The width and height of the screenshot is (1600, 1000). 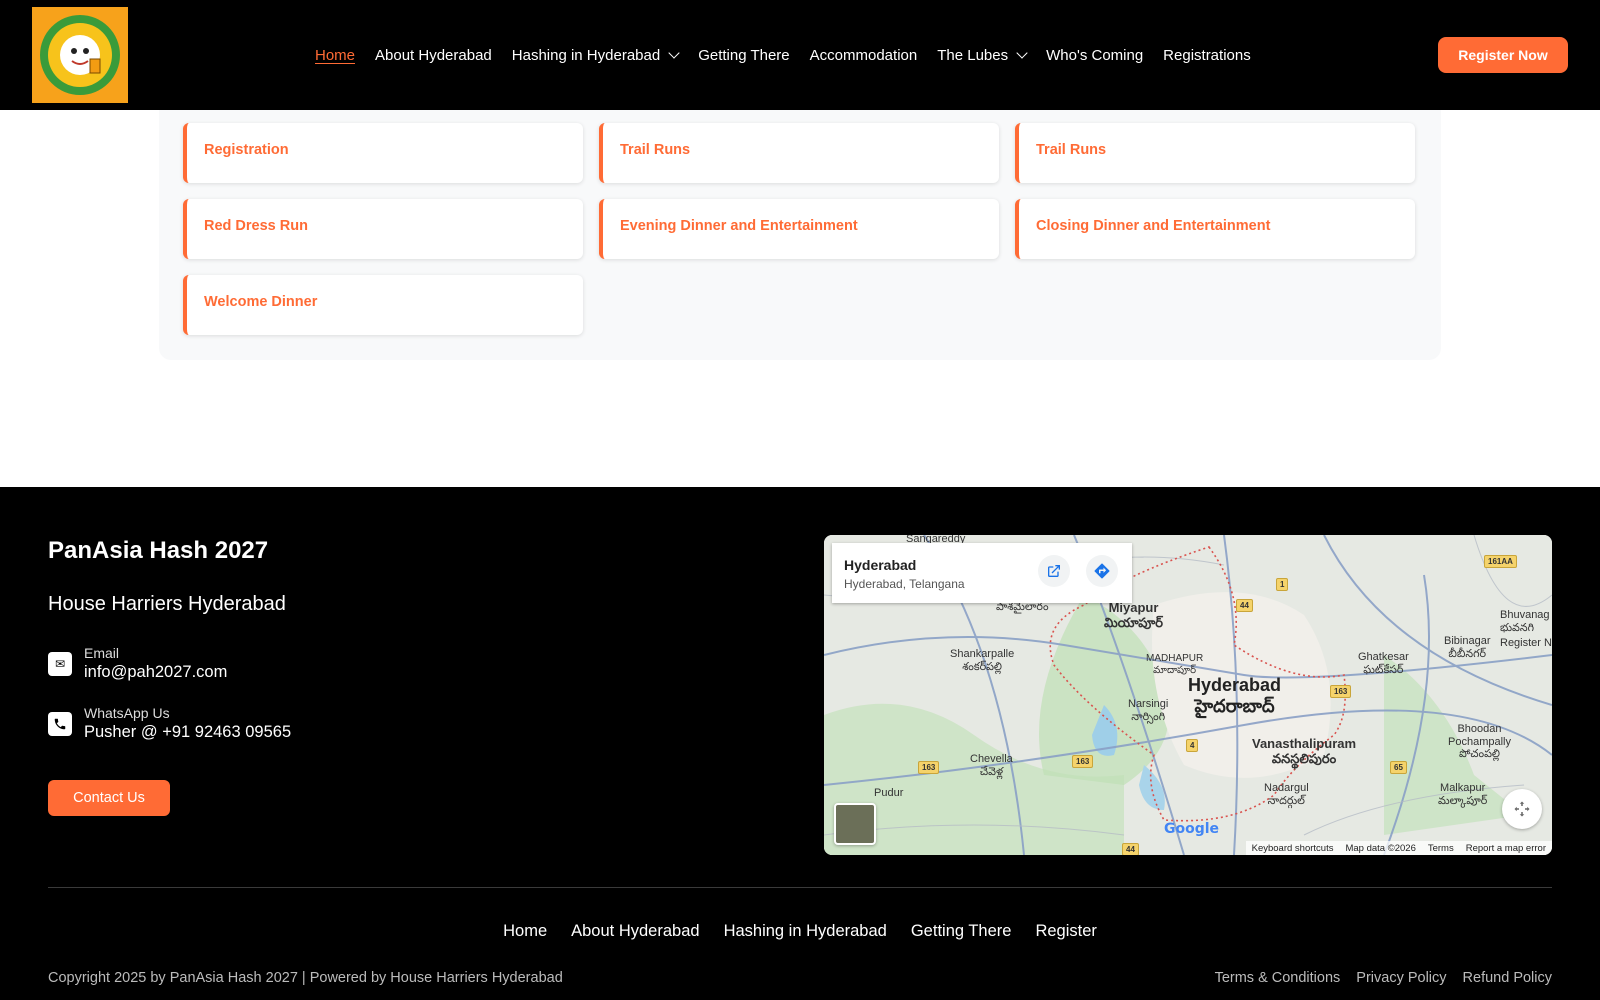 I want to click on event-card-closing-dinner: Closing Dinner and Entertainment, so click(x=1215, y=229).